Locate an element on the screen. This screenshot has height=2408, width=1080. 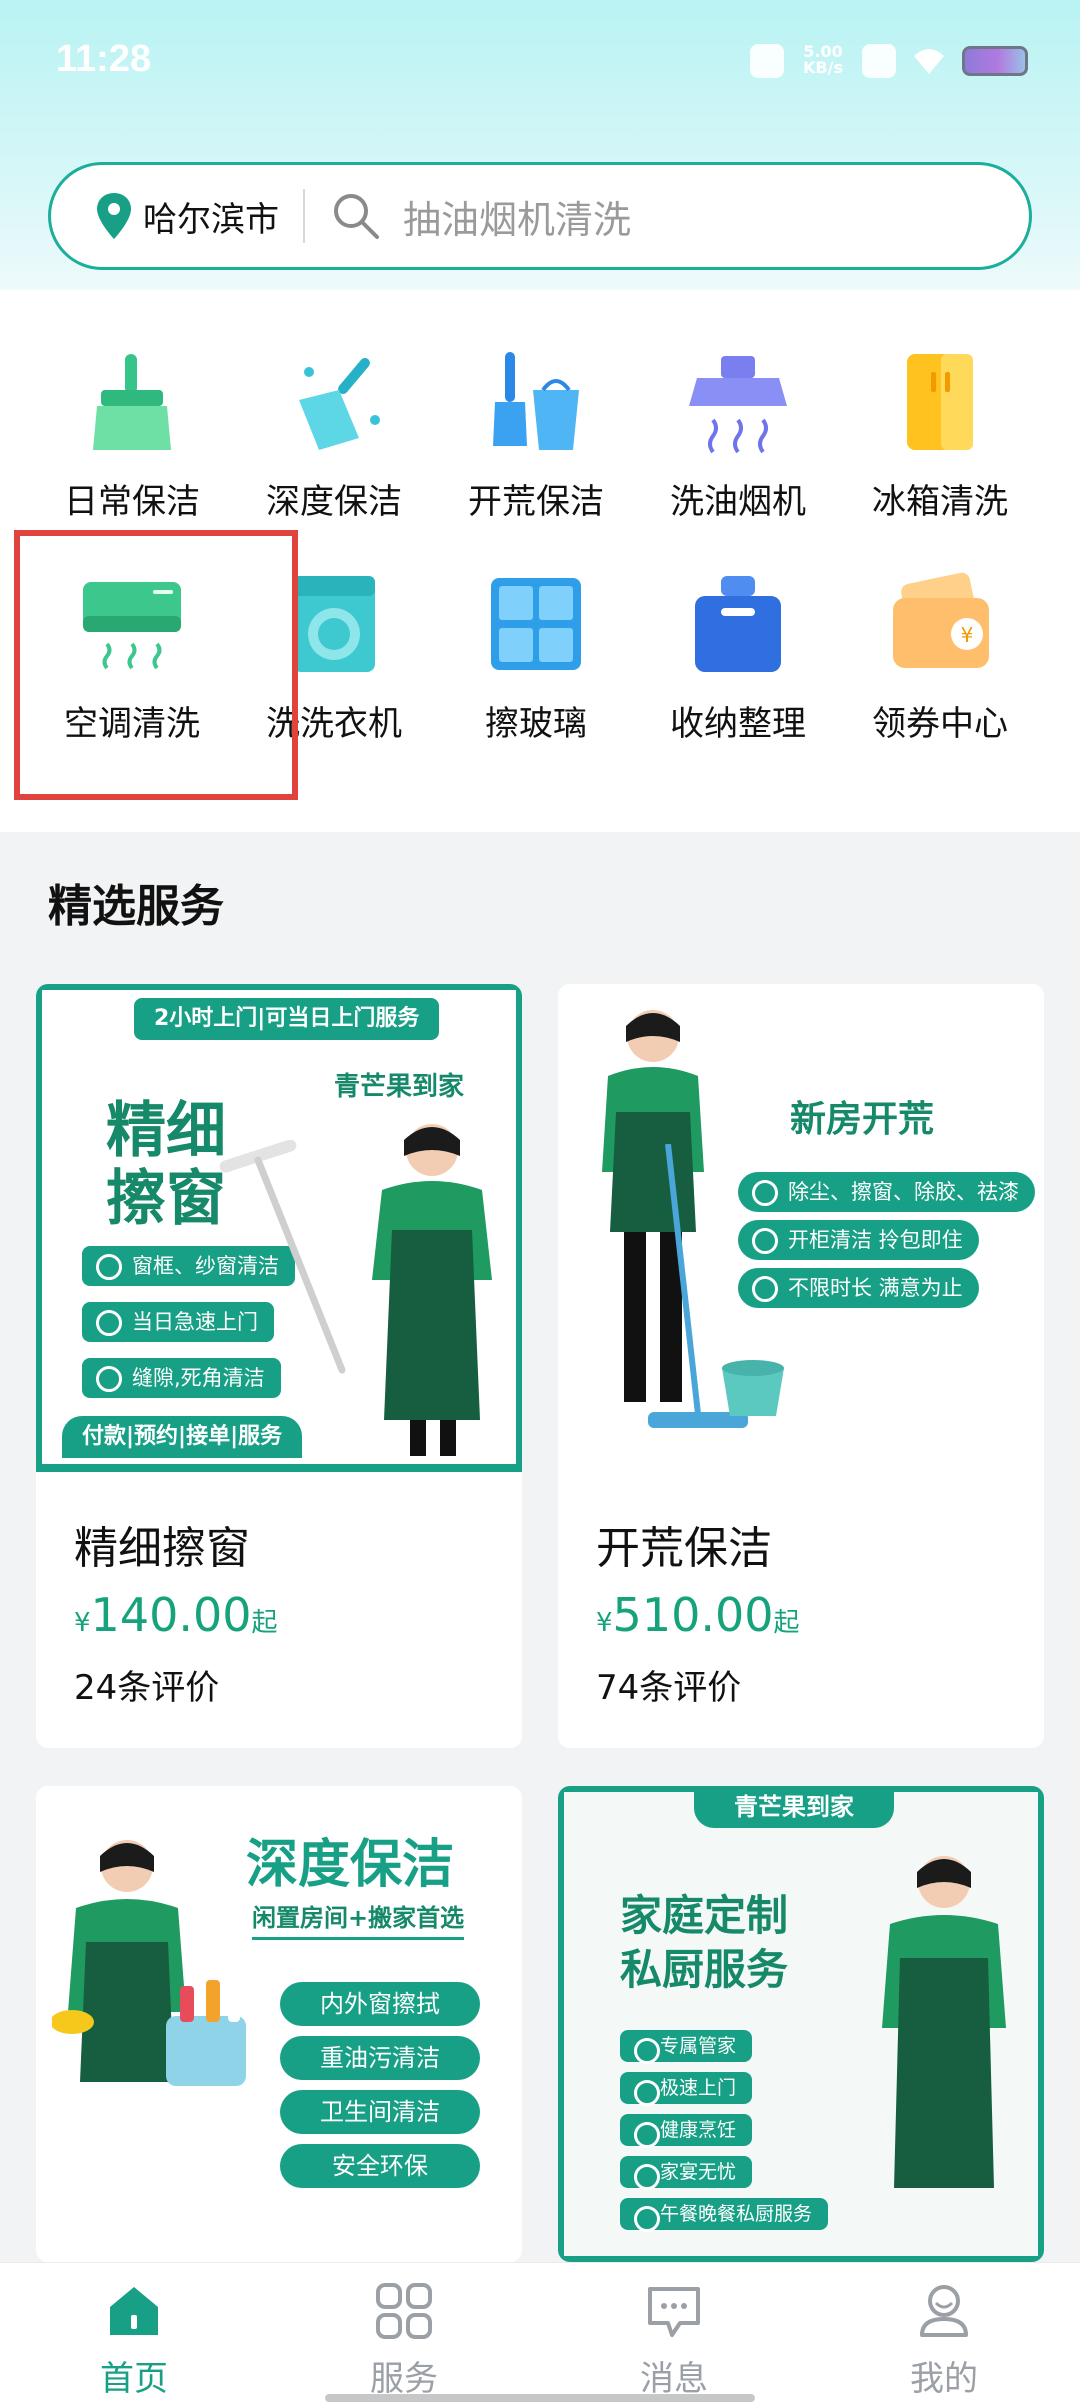
category-coupon-center: ¥ 领券中心 is located at coordinates (940, 658).